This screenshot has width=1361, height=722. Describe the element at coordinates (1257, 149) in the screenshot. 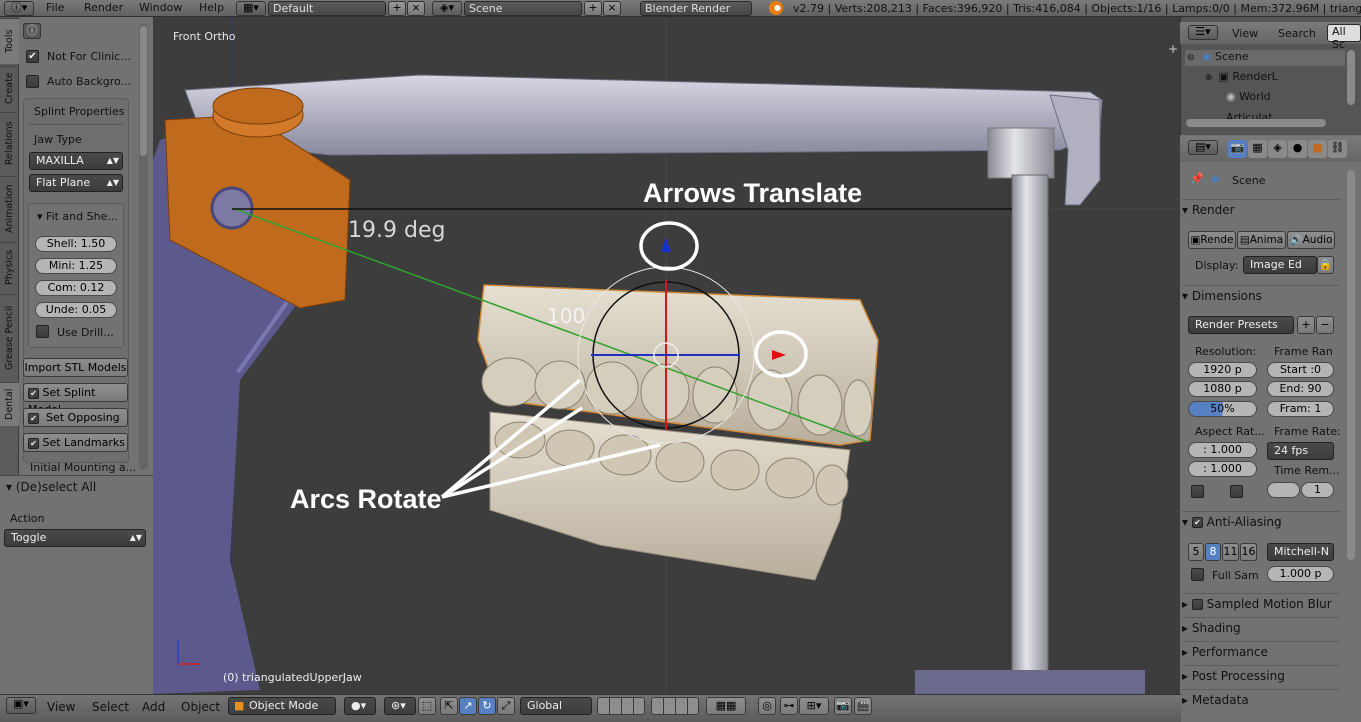

I see `renderlayers-tab-icon: ▦` at that location.